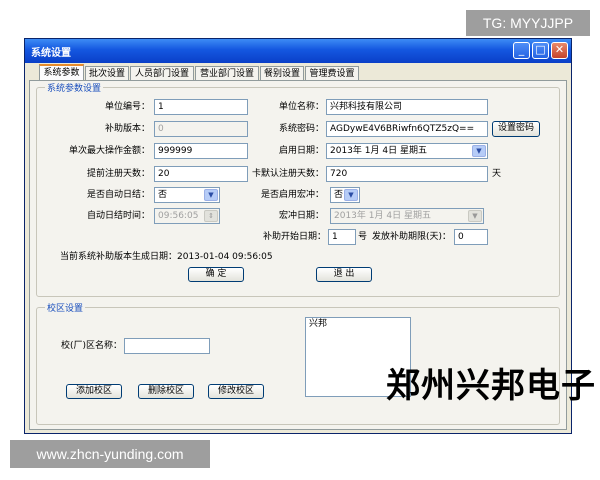 The width and height of the screenshot is (600, 480). I want to click on max-amount-label: 单次最大操作金额：, so click(109, 151).